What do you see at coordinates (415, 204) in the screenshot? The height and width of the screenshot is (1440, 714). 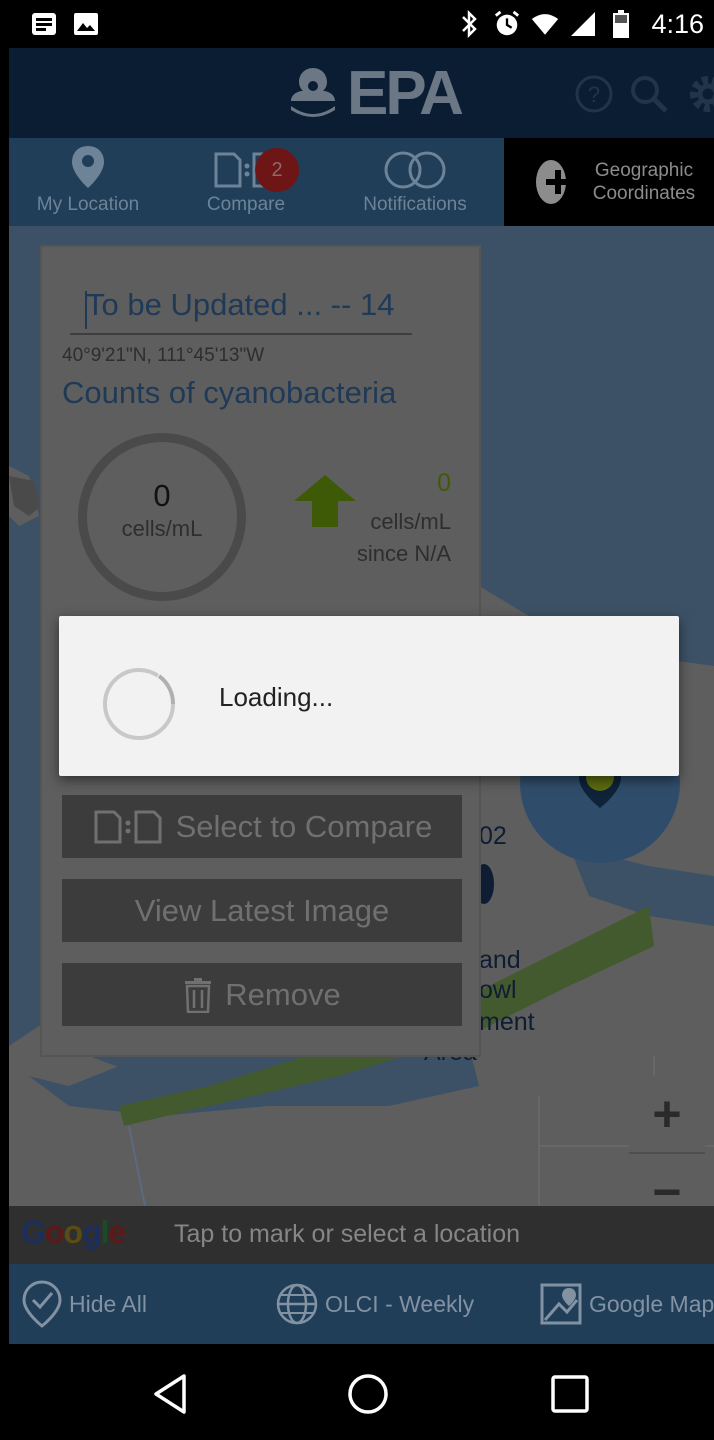 I see `nav-notifications-label: Notifications` at bounding box center [415, 204].